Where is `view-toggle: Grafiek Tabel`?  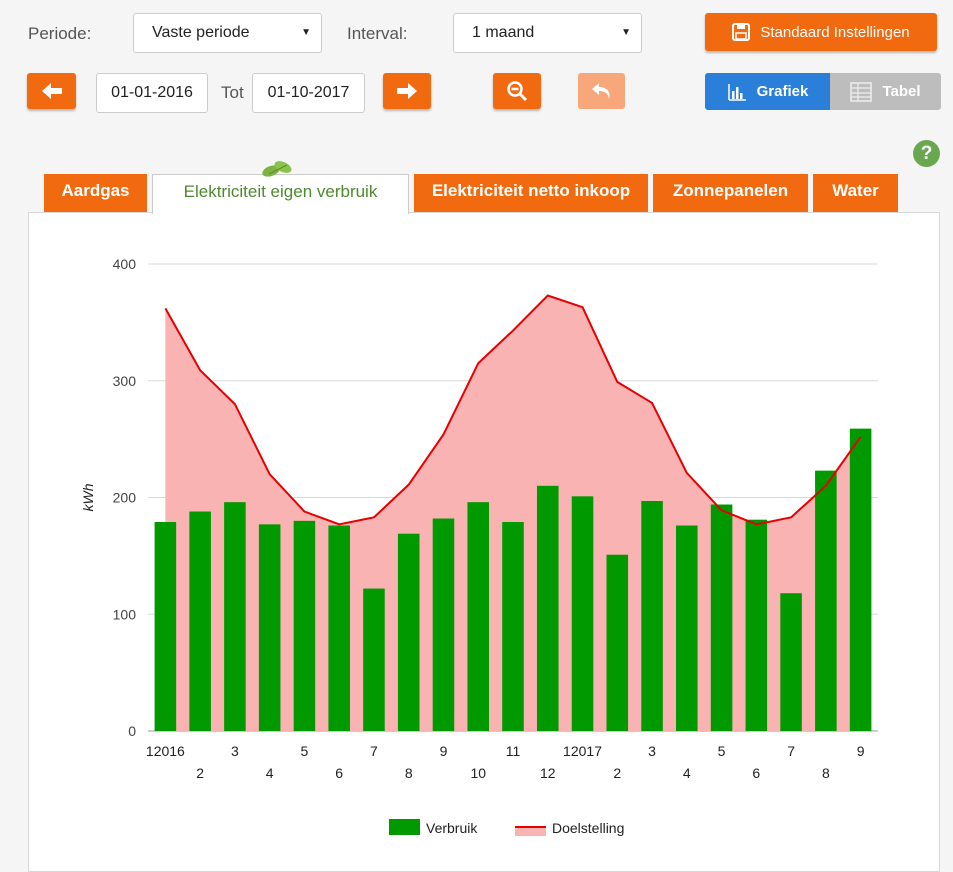
view-toggle: Grafiek Tabel is located at coordinates (823, 91).